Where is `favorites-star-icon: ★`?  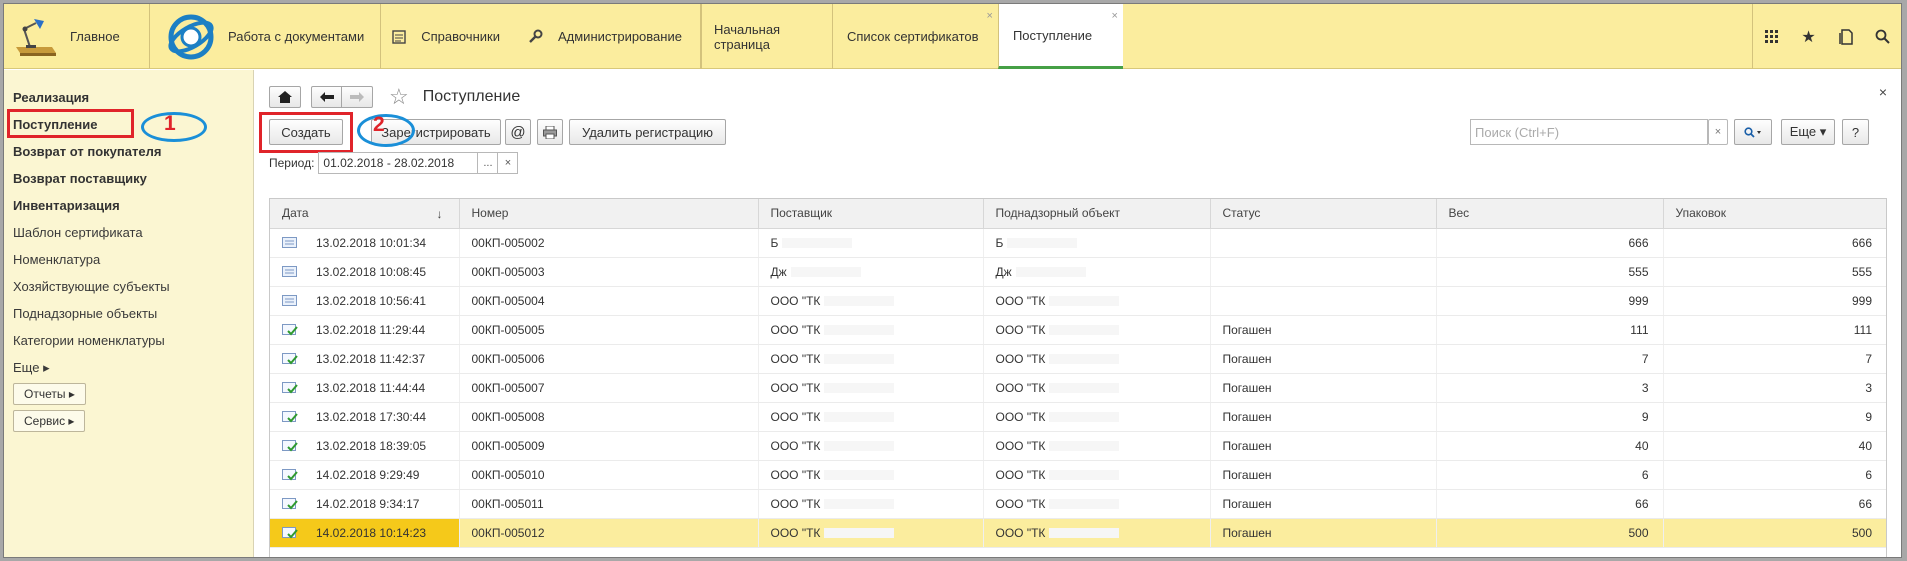 favorites-star-icon: ★ is located at coordinates (1808, 36).